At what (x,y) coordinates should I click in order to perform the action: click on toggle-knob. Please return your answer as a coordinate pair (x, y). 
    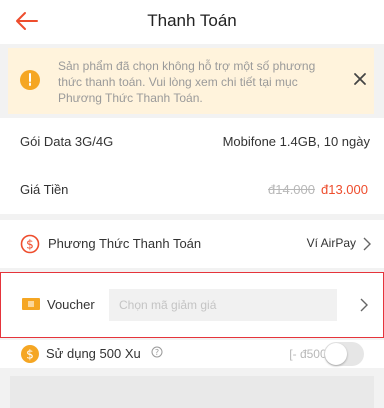
    Looking at the image, I should click on (336, 354).